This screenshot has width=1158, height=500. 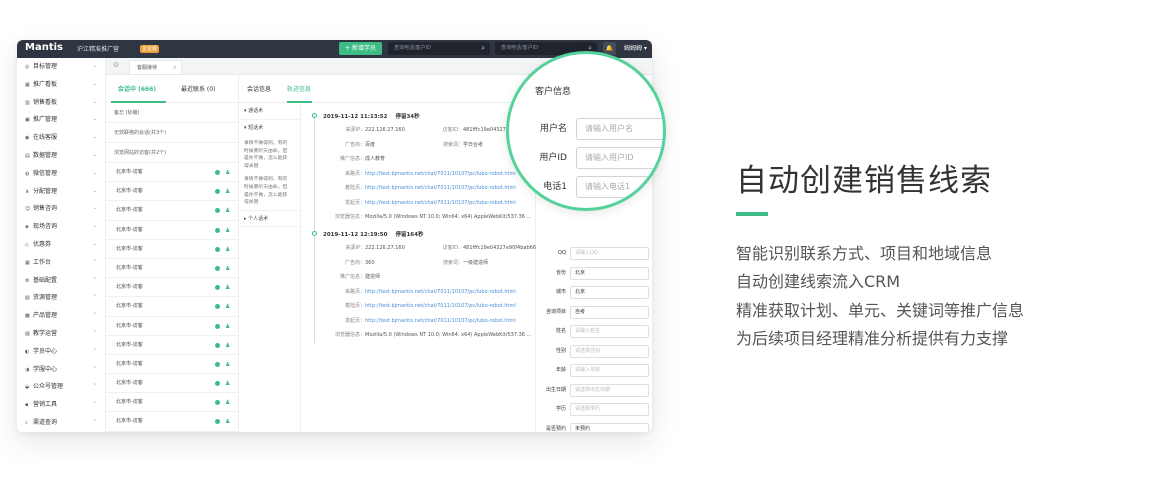 I want to click on script-group-general: ▾ 通话术, so click(x=269, y=111).